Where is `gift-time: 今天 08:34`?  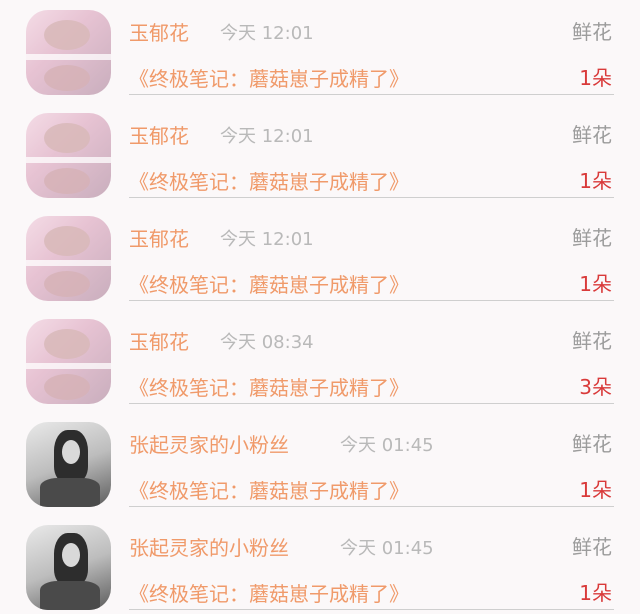
gift-time: 今天 08:34 is located at coordinates (267, 342).